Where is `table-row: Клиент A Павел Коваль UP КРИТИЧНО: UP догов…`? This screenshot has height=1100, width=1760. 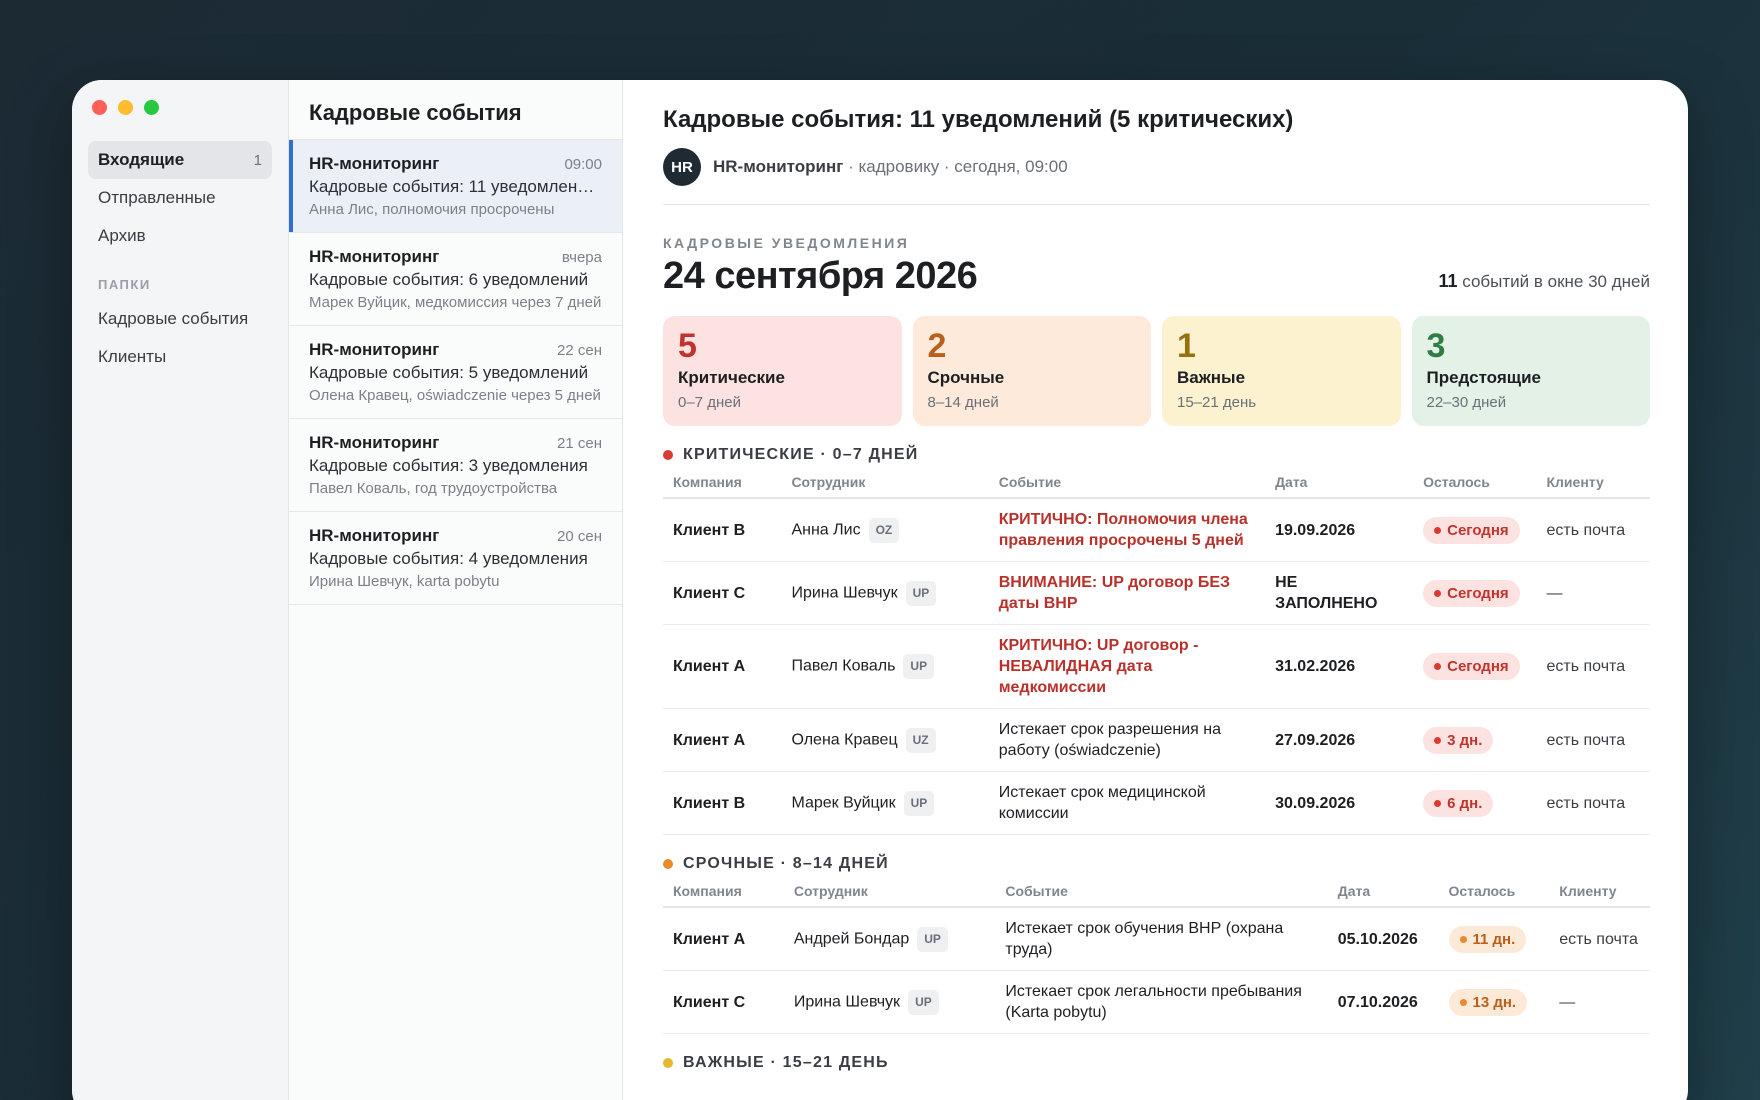
table-row: Клиент A Павел Коваль UP КРИТИЧНО: UP догов… is located at coordinates (1156, 666).